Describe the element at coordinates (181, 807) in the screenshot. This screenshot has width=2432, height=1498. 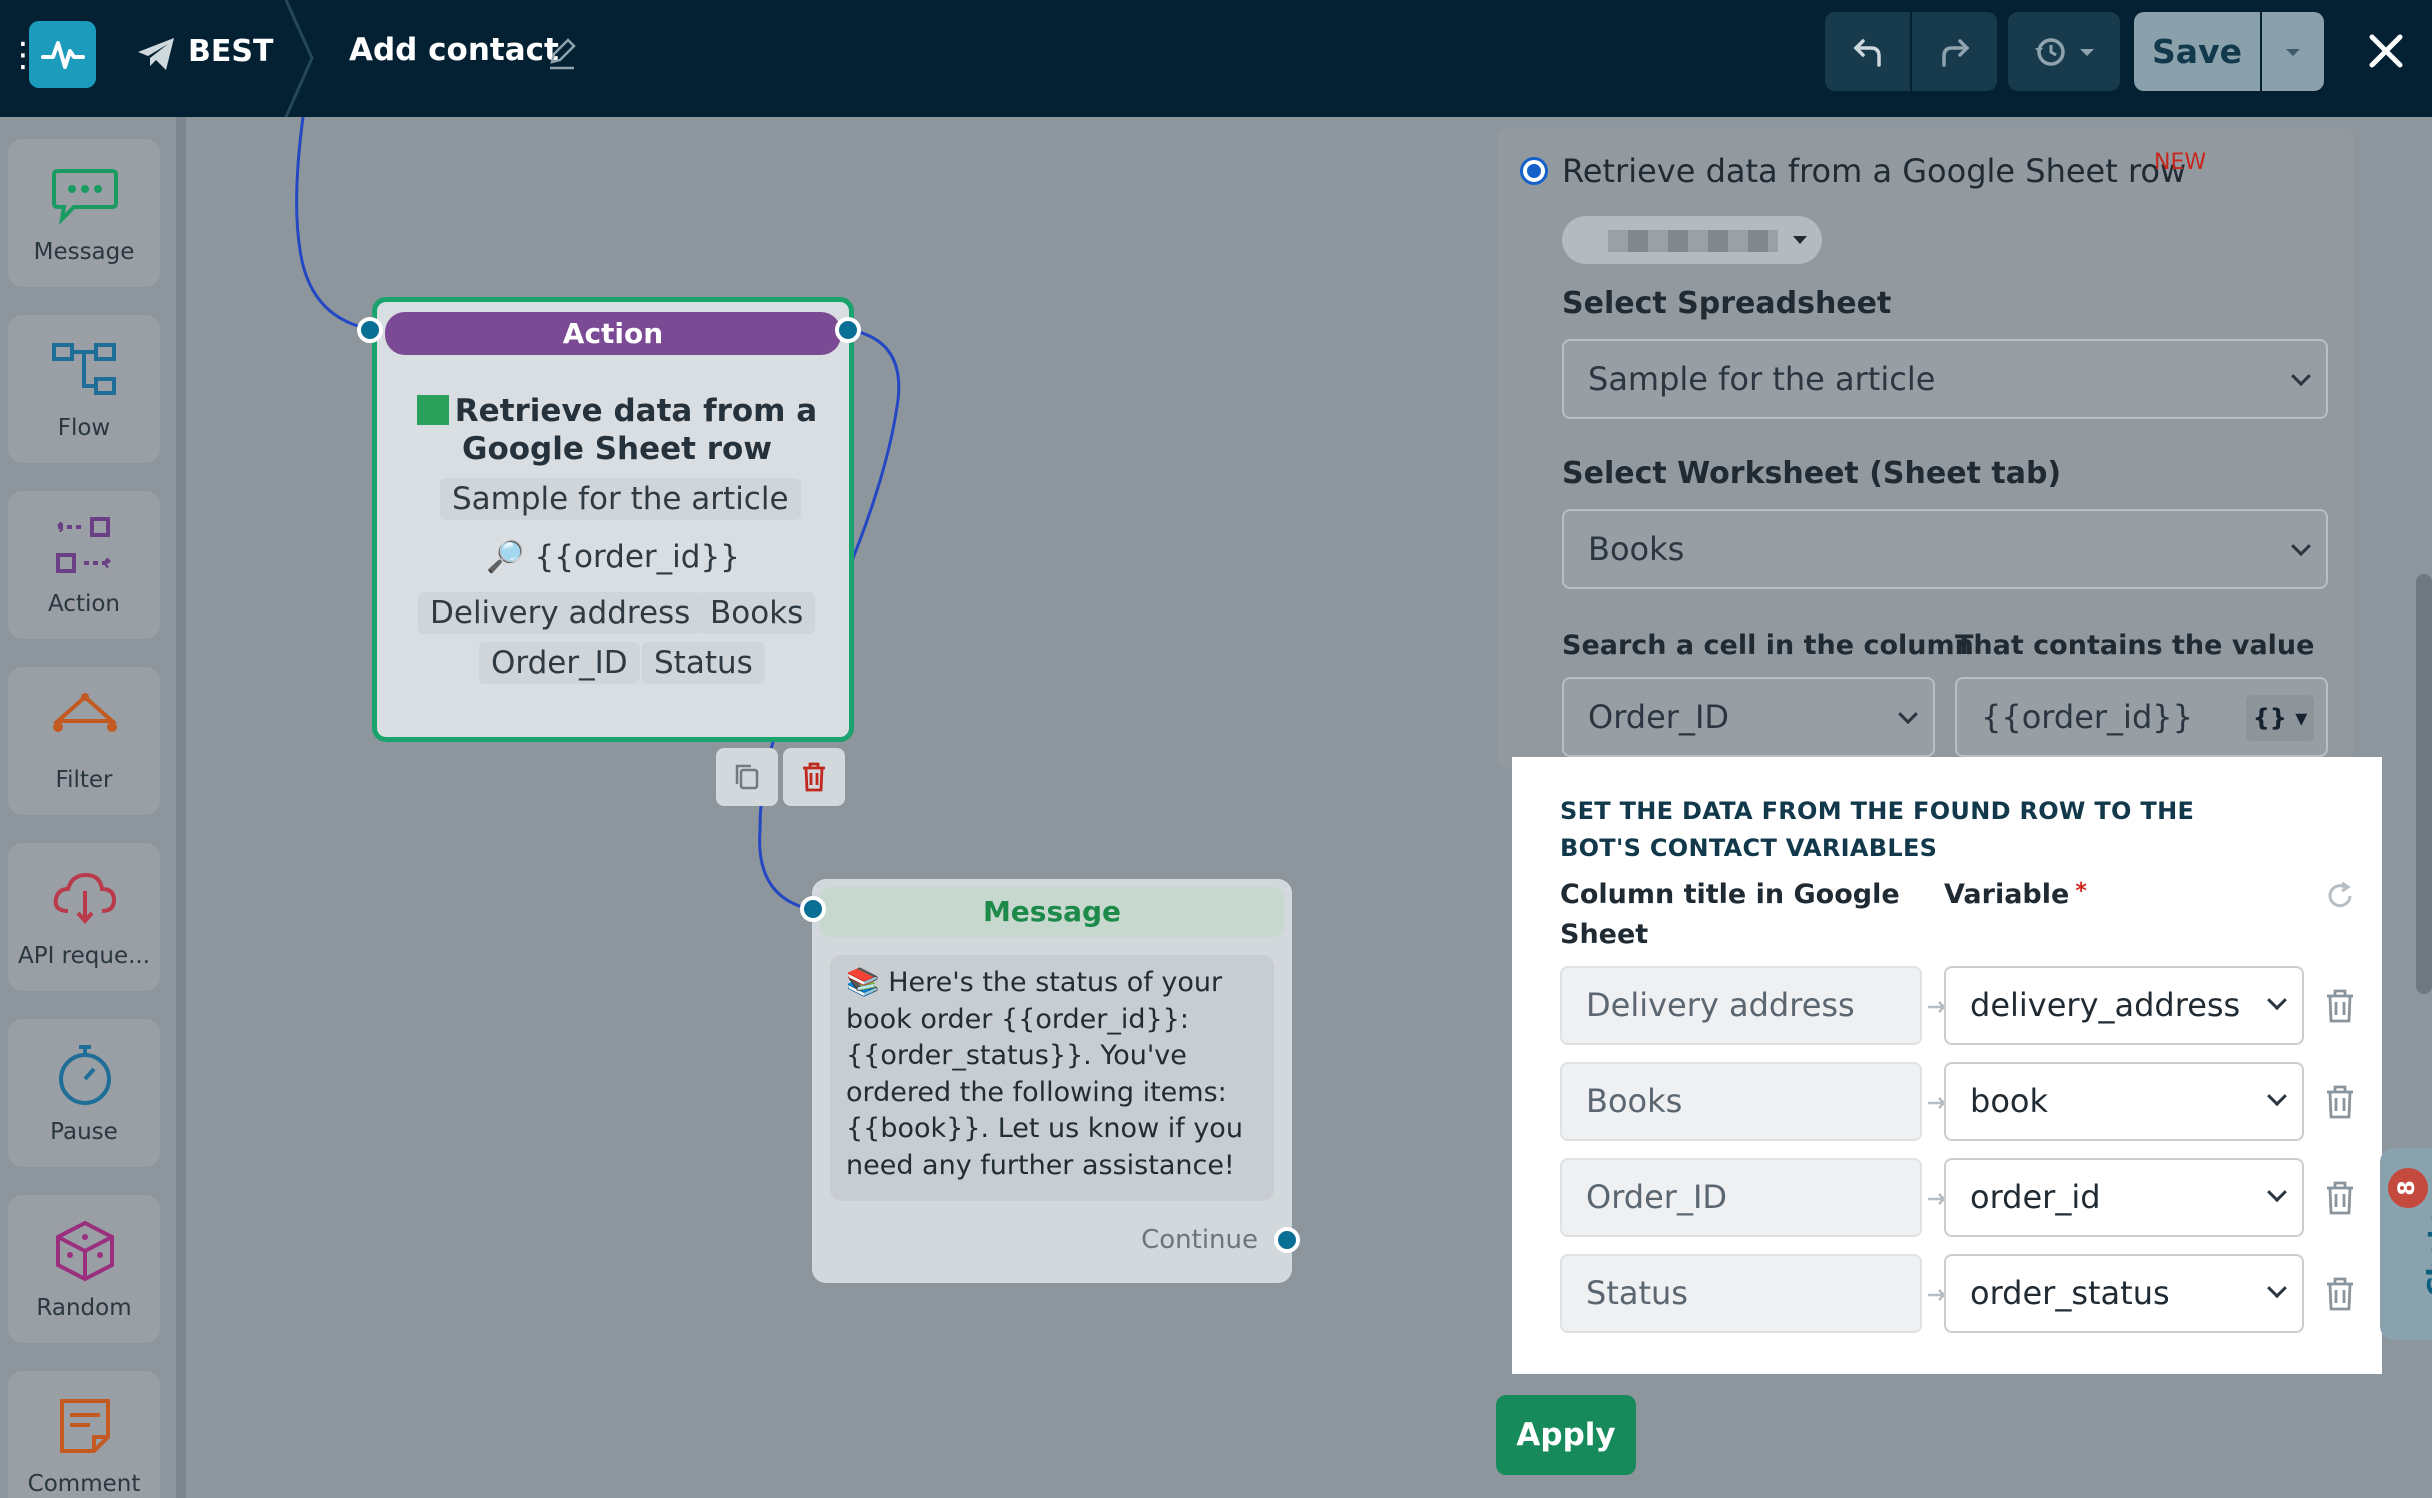
I see `sidebar-scrollbar` at that location.